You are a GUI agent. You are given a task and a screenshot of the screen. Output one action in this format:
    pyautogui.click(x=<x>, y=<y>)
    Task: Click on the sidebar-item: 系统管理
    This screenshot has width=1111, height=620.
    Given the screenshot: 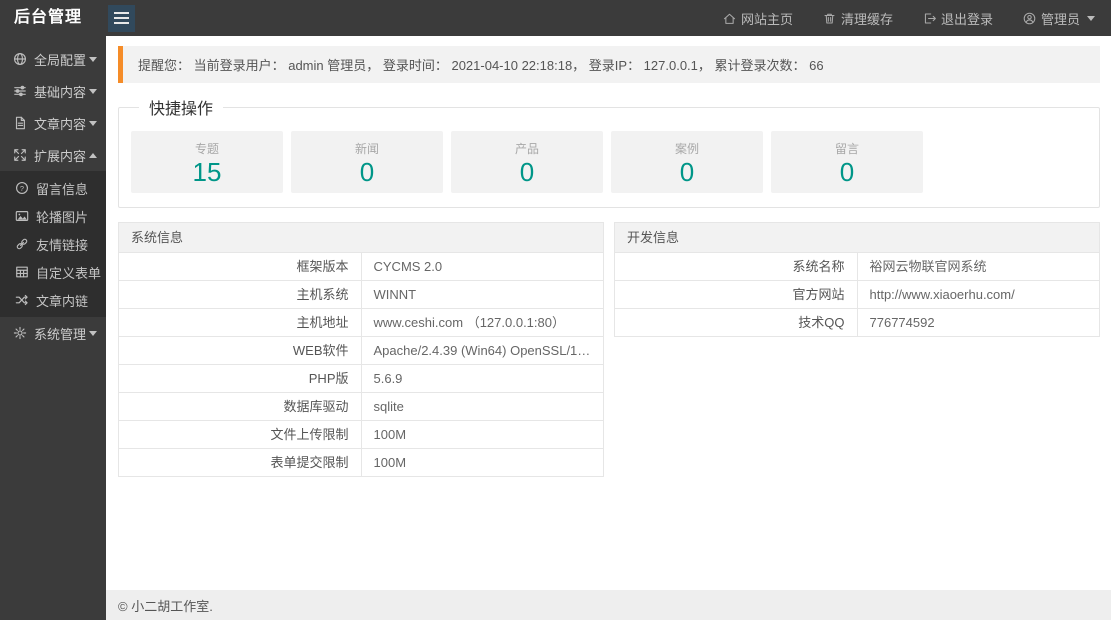 What is the action you would take?
    pyautogui.click(x=53, y=333)
    